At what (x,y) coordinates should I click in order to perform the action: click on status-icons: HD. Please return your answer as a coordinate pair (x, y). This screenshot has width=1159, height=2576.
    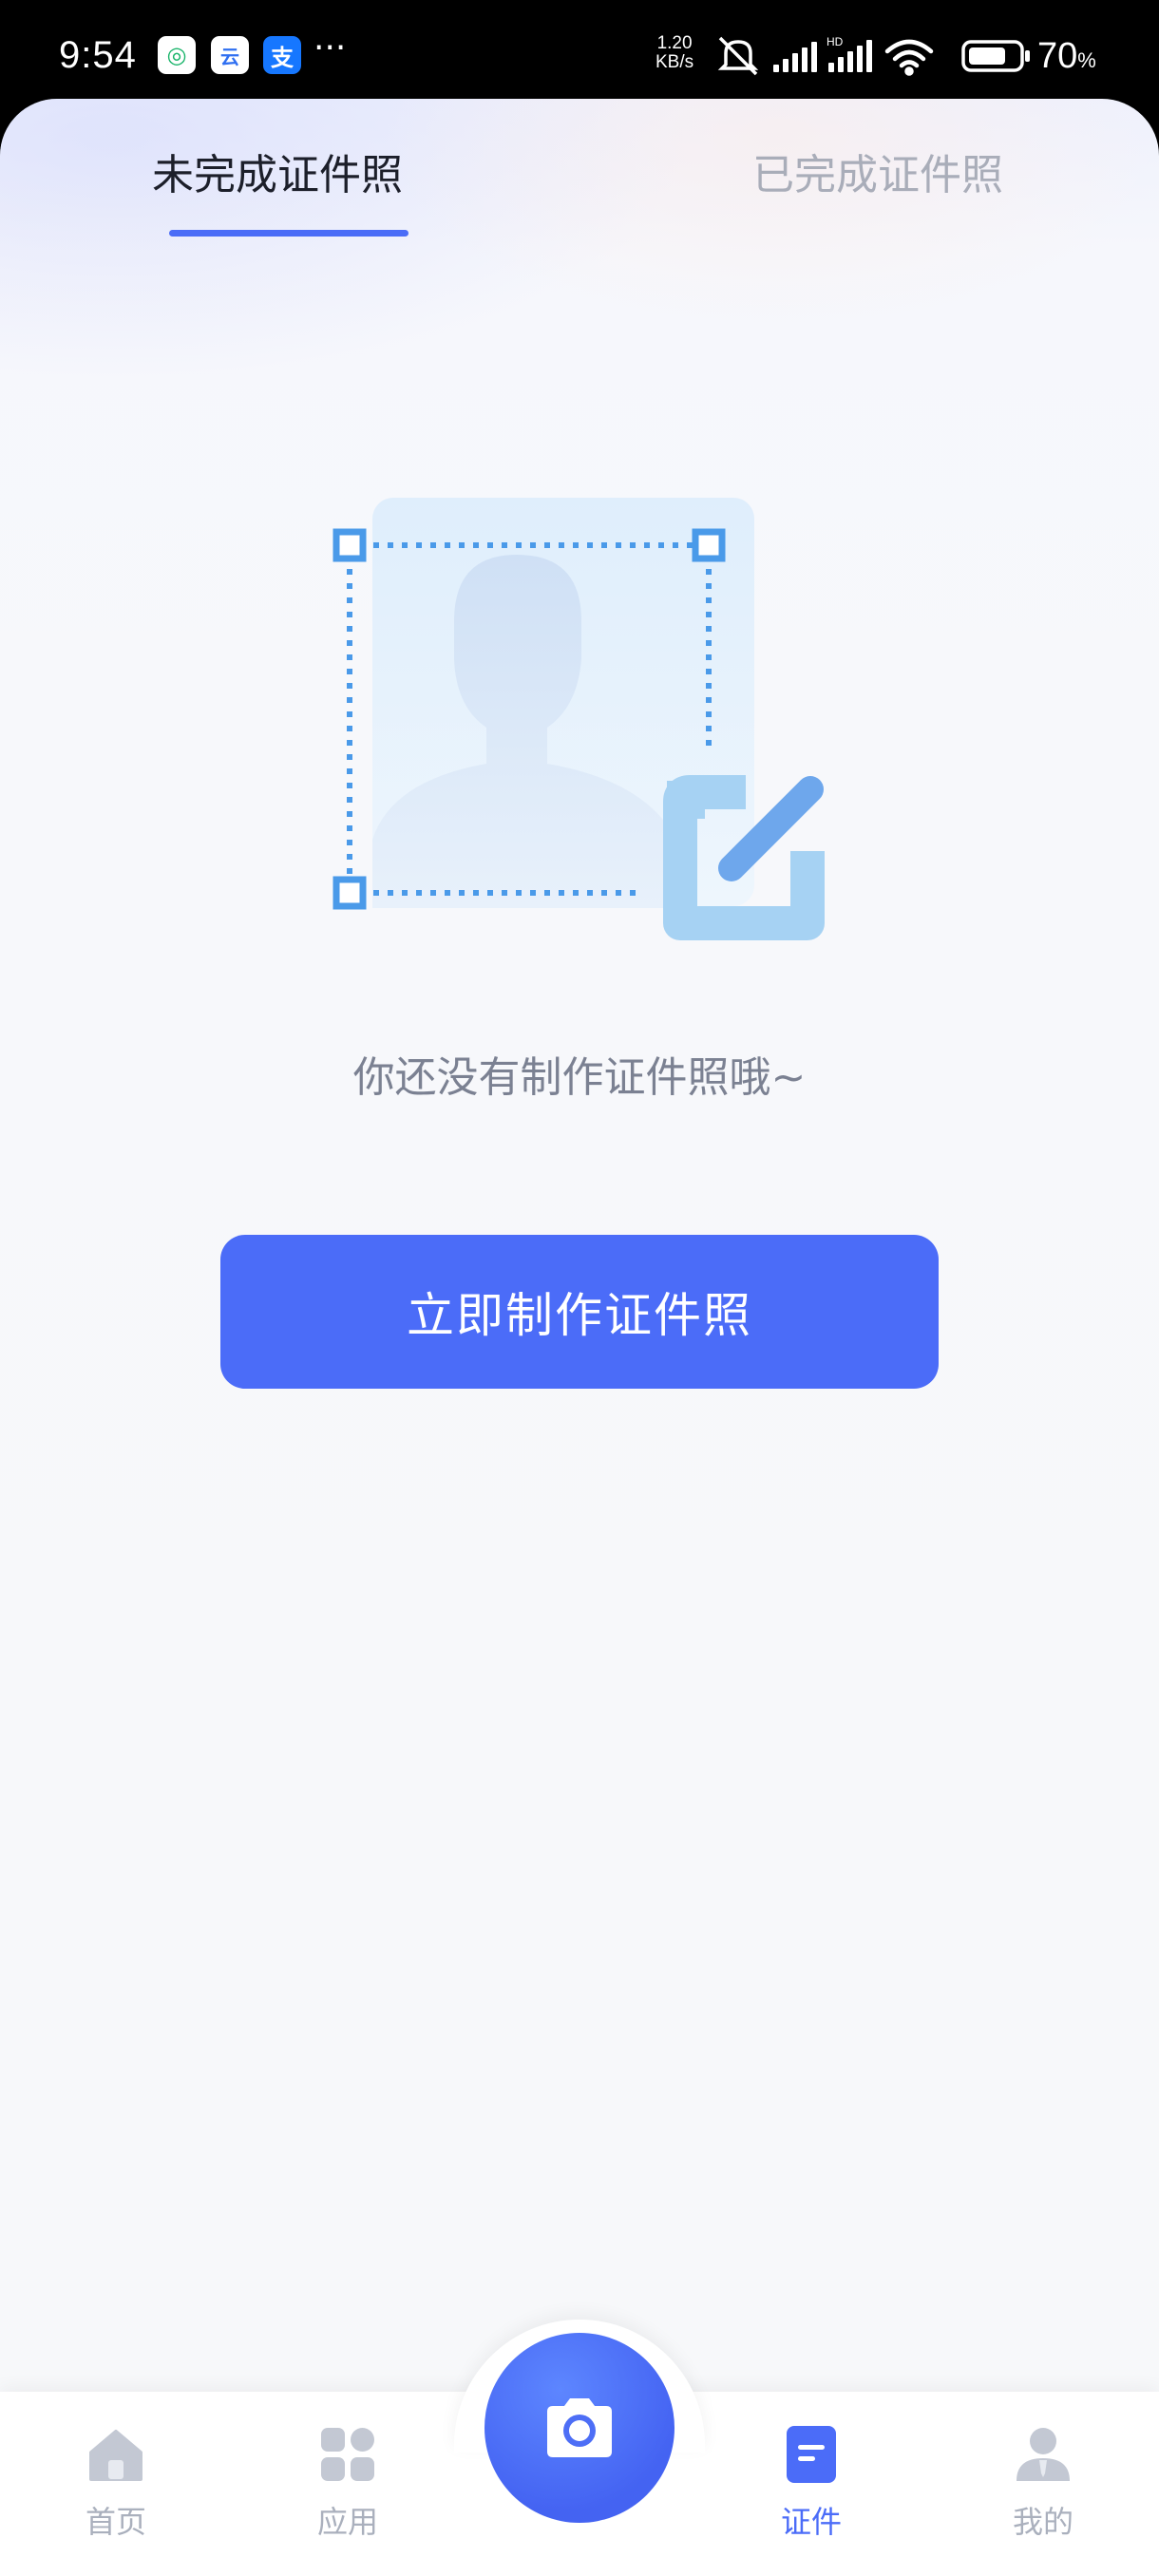
    Looking at the image, I should click on (873, 55).